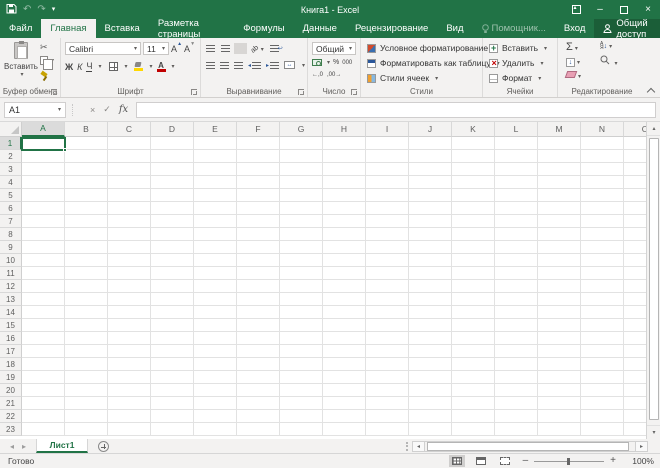 This screenshot has width=660, height=468. Describe the element at coordinates (526, 461) in the screenshot. I see `zoom-out-button: –` at that location.